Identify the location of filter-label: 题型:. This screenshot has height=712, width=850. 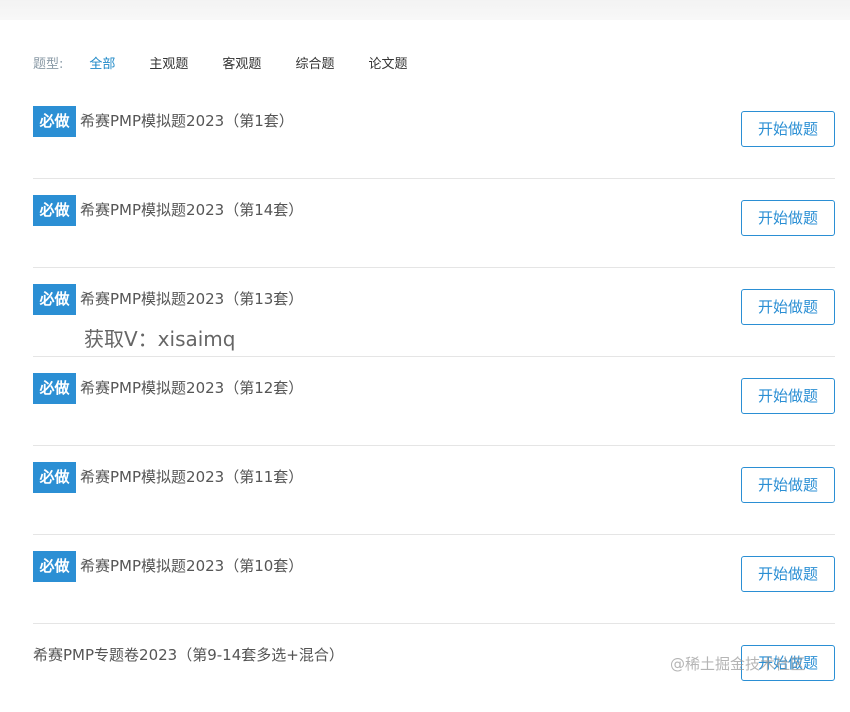
(48, 64).